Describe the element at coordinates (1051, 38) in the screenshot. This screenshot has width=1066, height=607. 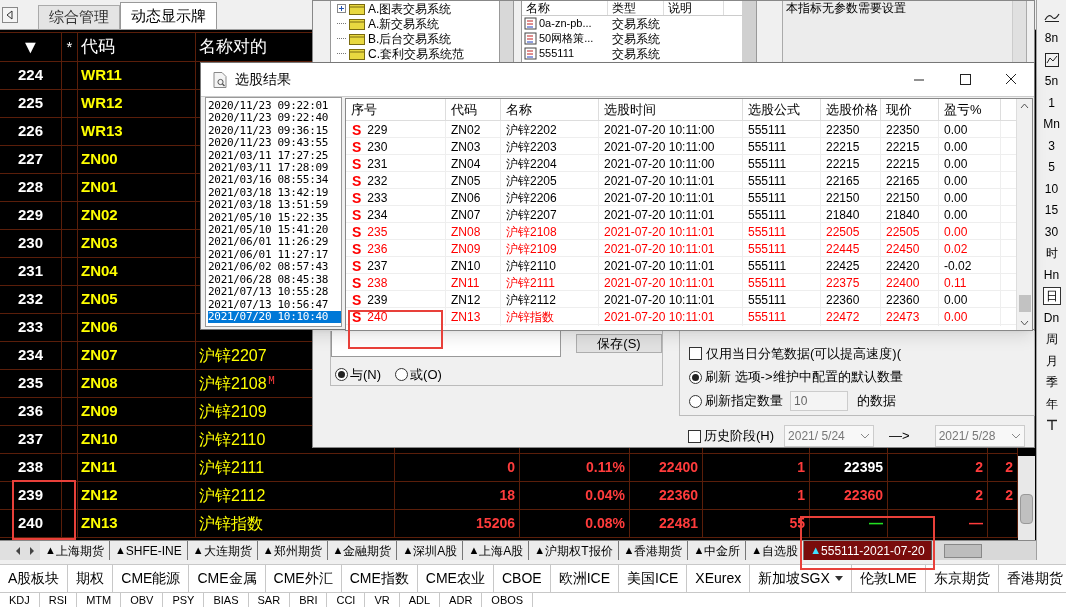
I see `toolbar-button: 8n` at that location.